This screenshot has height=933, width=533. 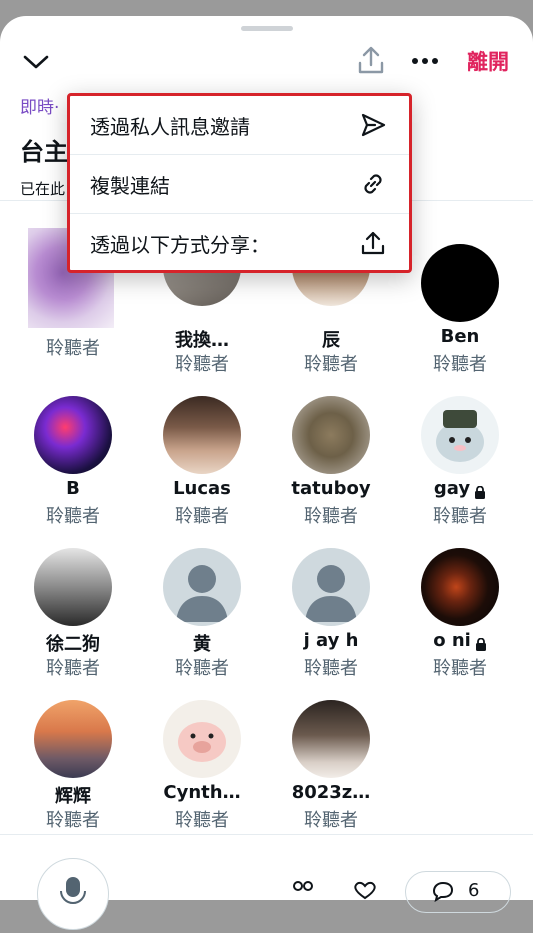 I want to click on participant-tile: Lucas 聆聽者, so click(x=202, y=466).